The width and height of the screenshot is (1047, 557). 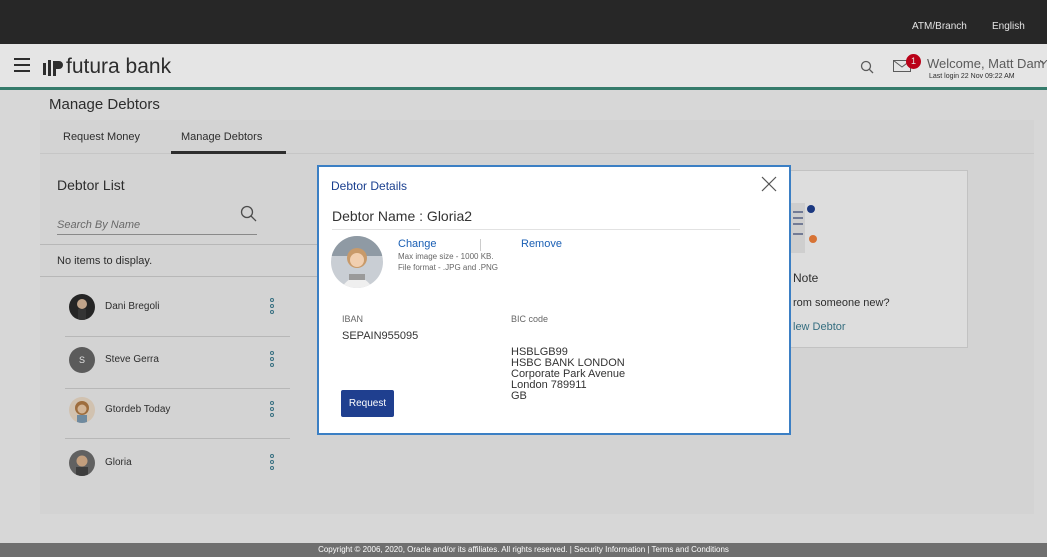 What do you see at coordinates (541, 244) in the screenshot?
I see `remove-photo-link: Remove` at bounding box center [541, 244].